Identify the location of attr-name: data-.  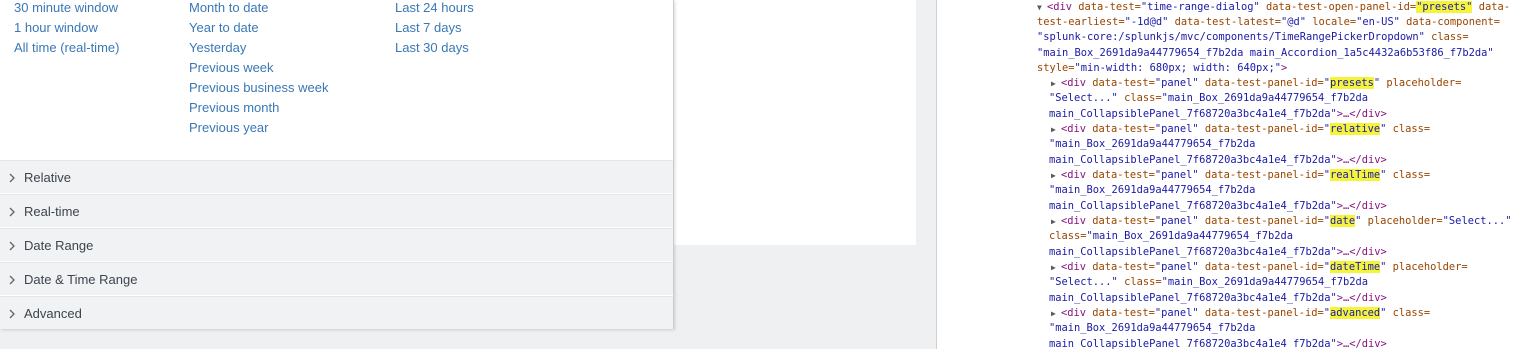
(1491, 7).